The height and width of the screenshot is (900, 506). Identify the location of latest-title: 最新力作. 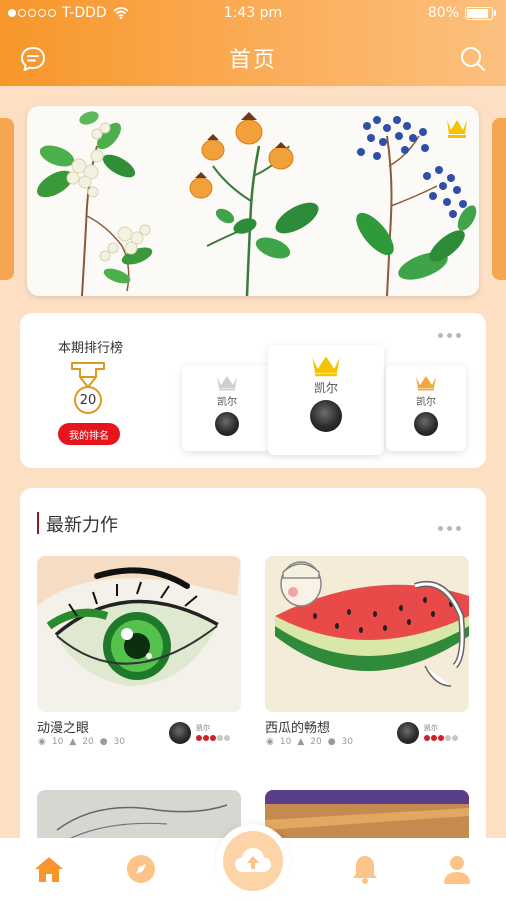
(82, 525).